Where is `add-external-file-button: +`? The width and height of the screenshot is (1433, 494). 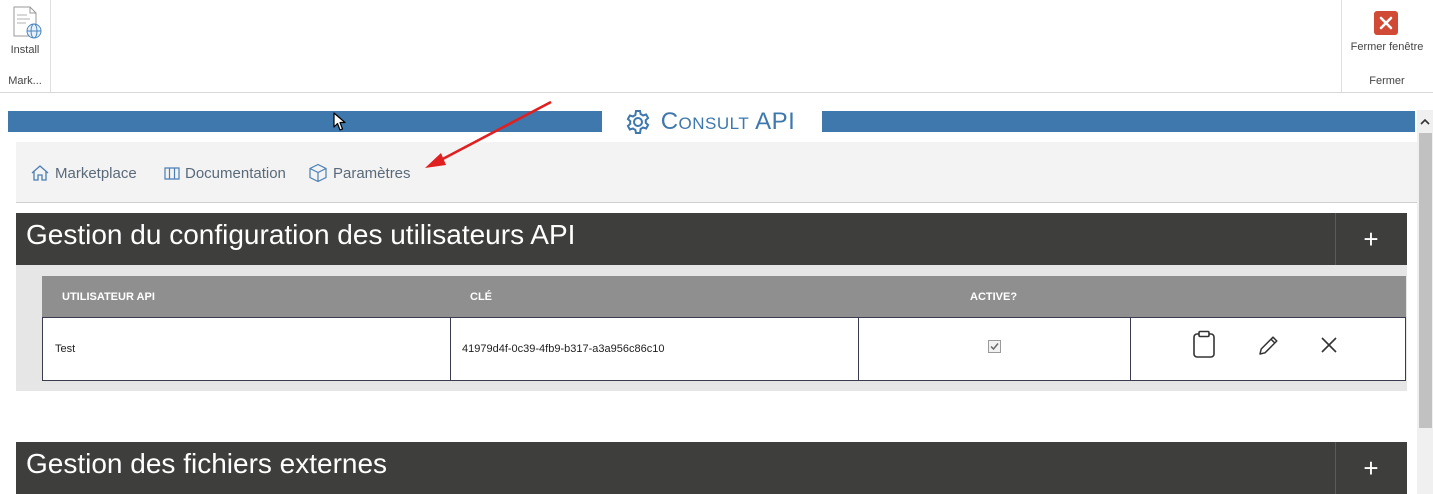 add-external-file-button: + is located at coordinates (1370, 468).